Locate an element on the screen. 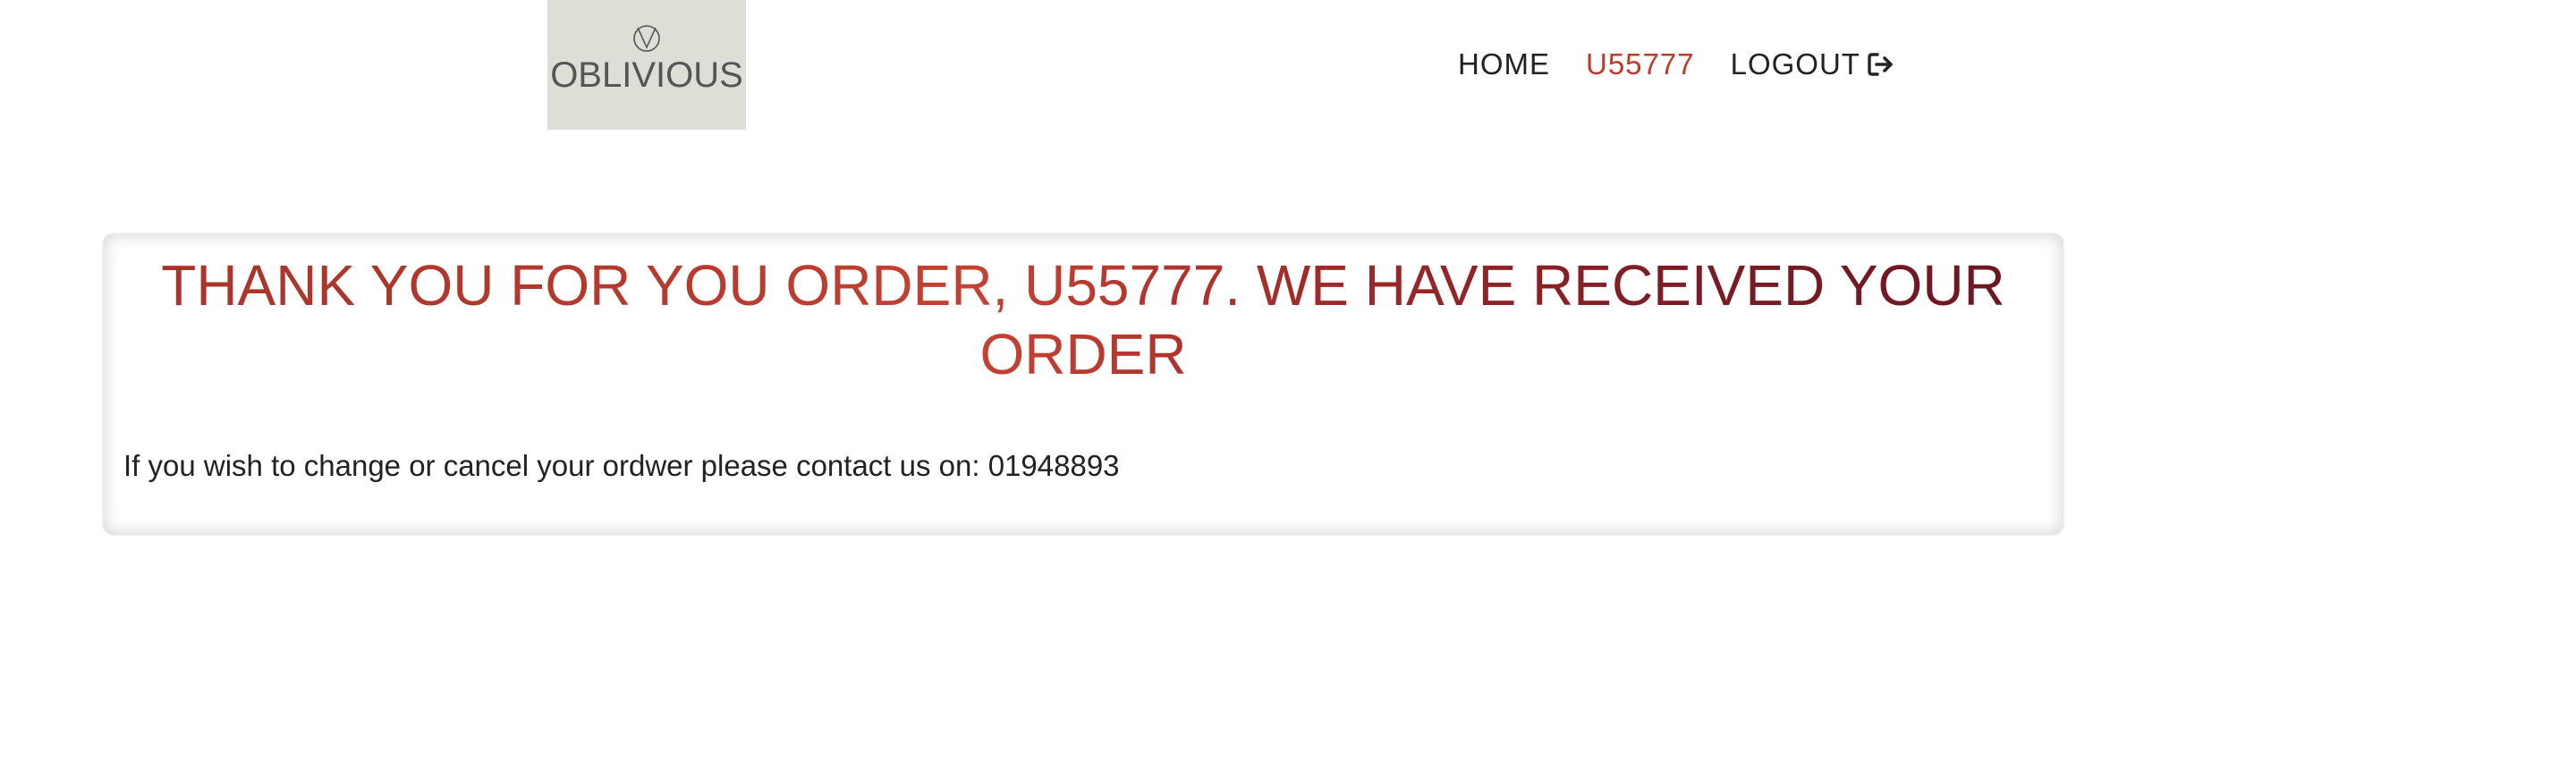 The height and width of the screenshot is (771, 2576). nav-user-link: U55777 is located at coordinates (1640, 64).